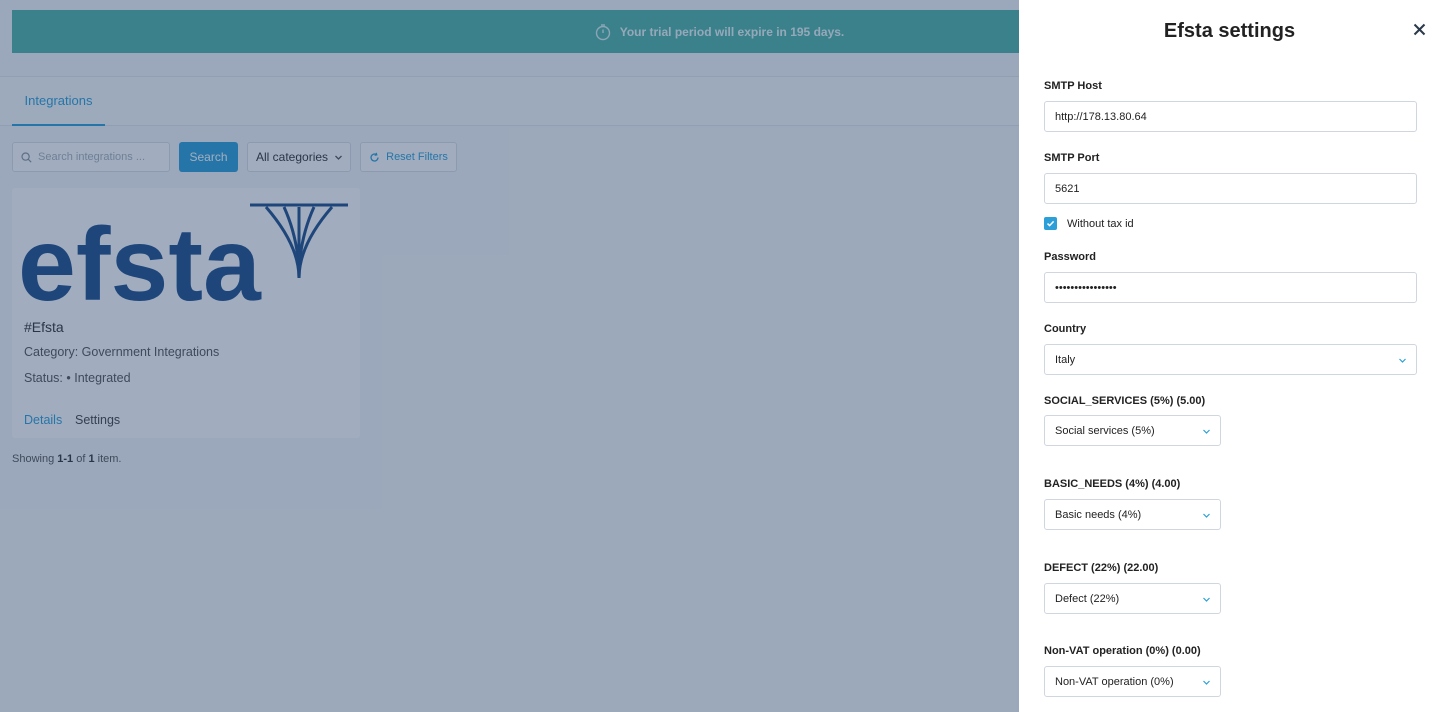  What do you see at coordinates (1087, 598) in the screenshot?
I see `defect-select-value: Defect (22%)` at bounding box center [1087, 598].